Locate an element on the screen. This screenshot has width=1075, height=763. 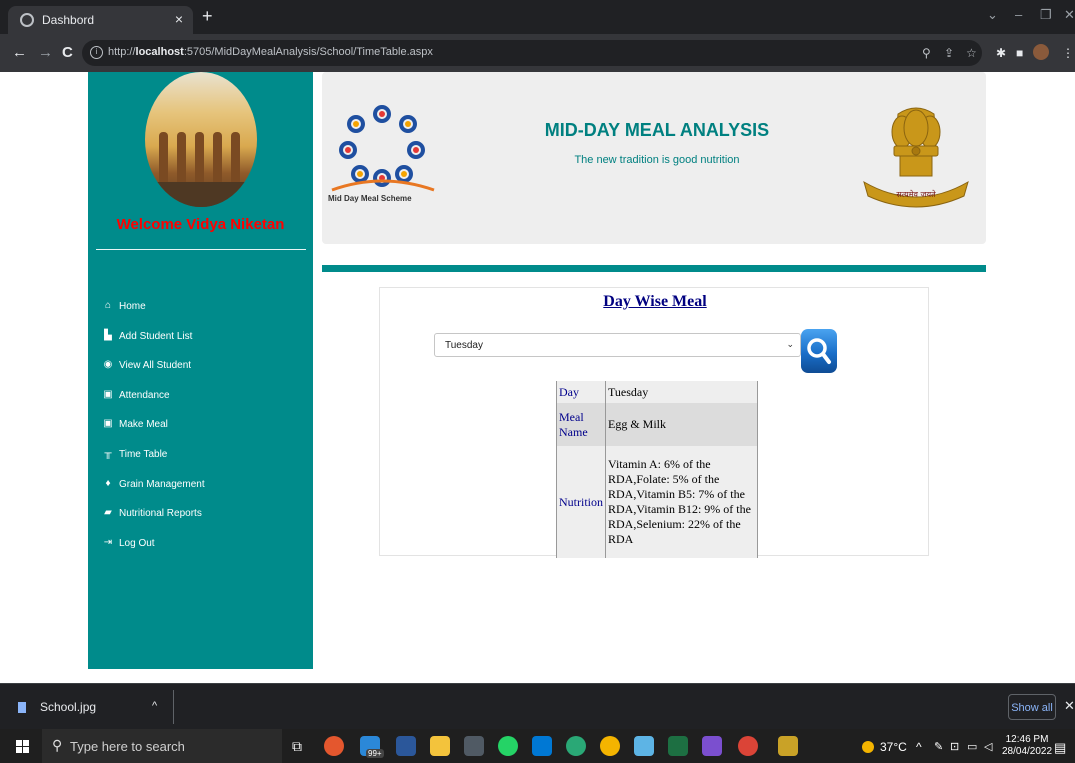
national-emblem-image: सत्यमेव जयते is located at coordinates (916, 157).